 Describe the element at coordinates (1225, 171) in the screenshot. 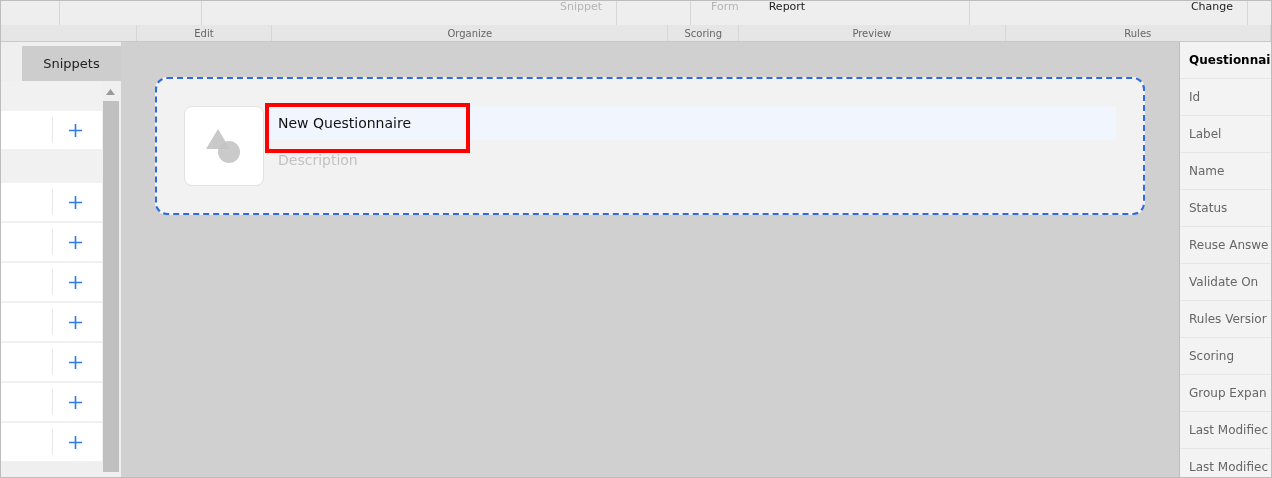

I see `property-label: Name` at that location.